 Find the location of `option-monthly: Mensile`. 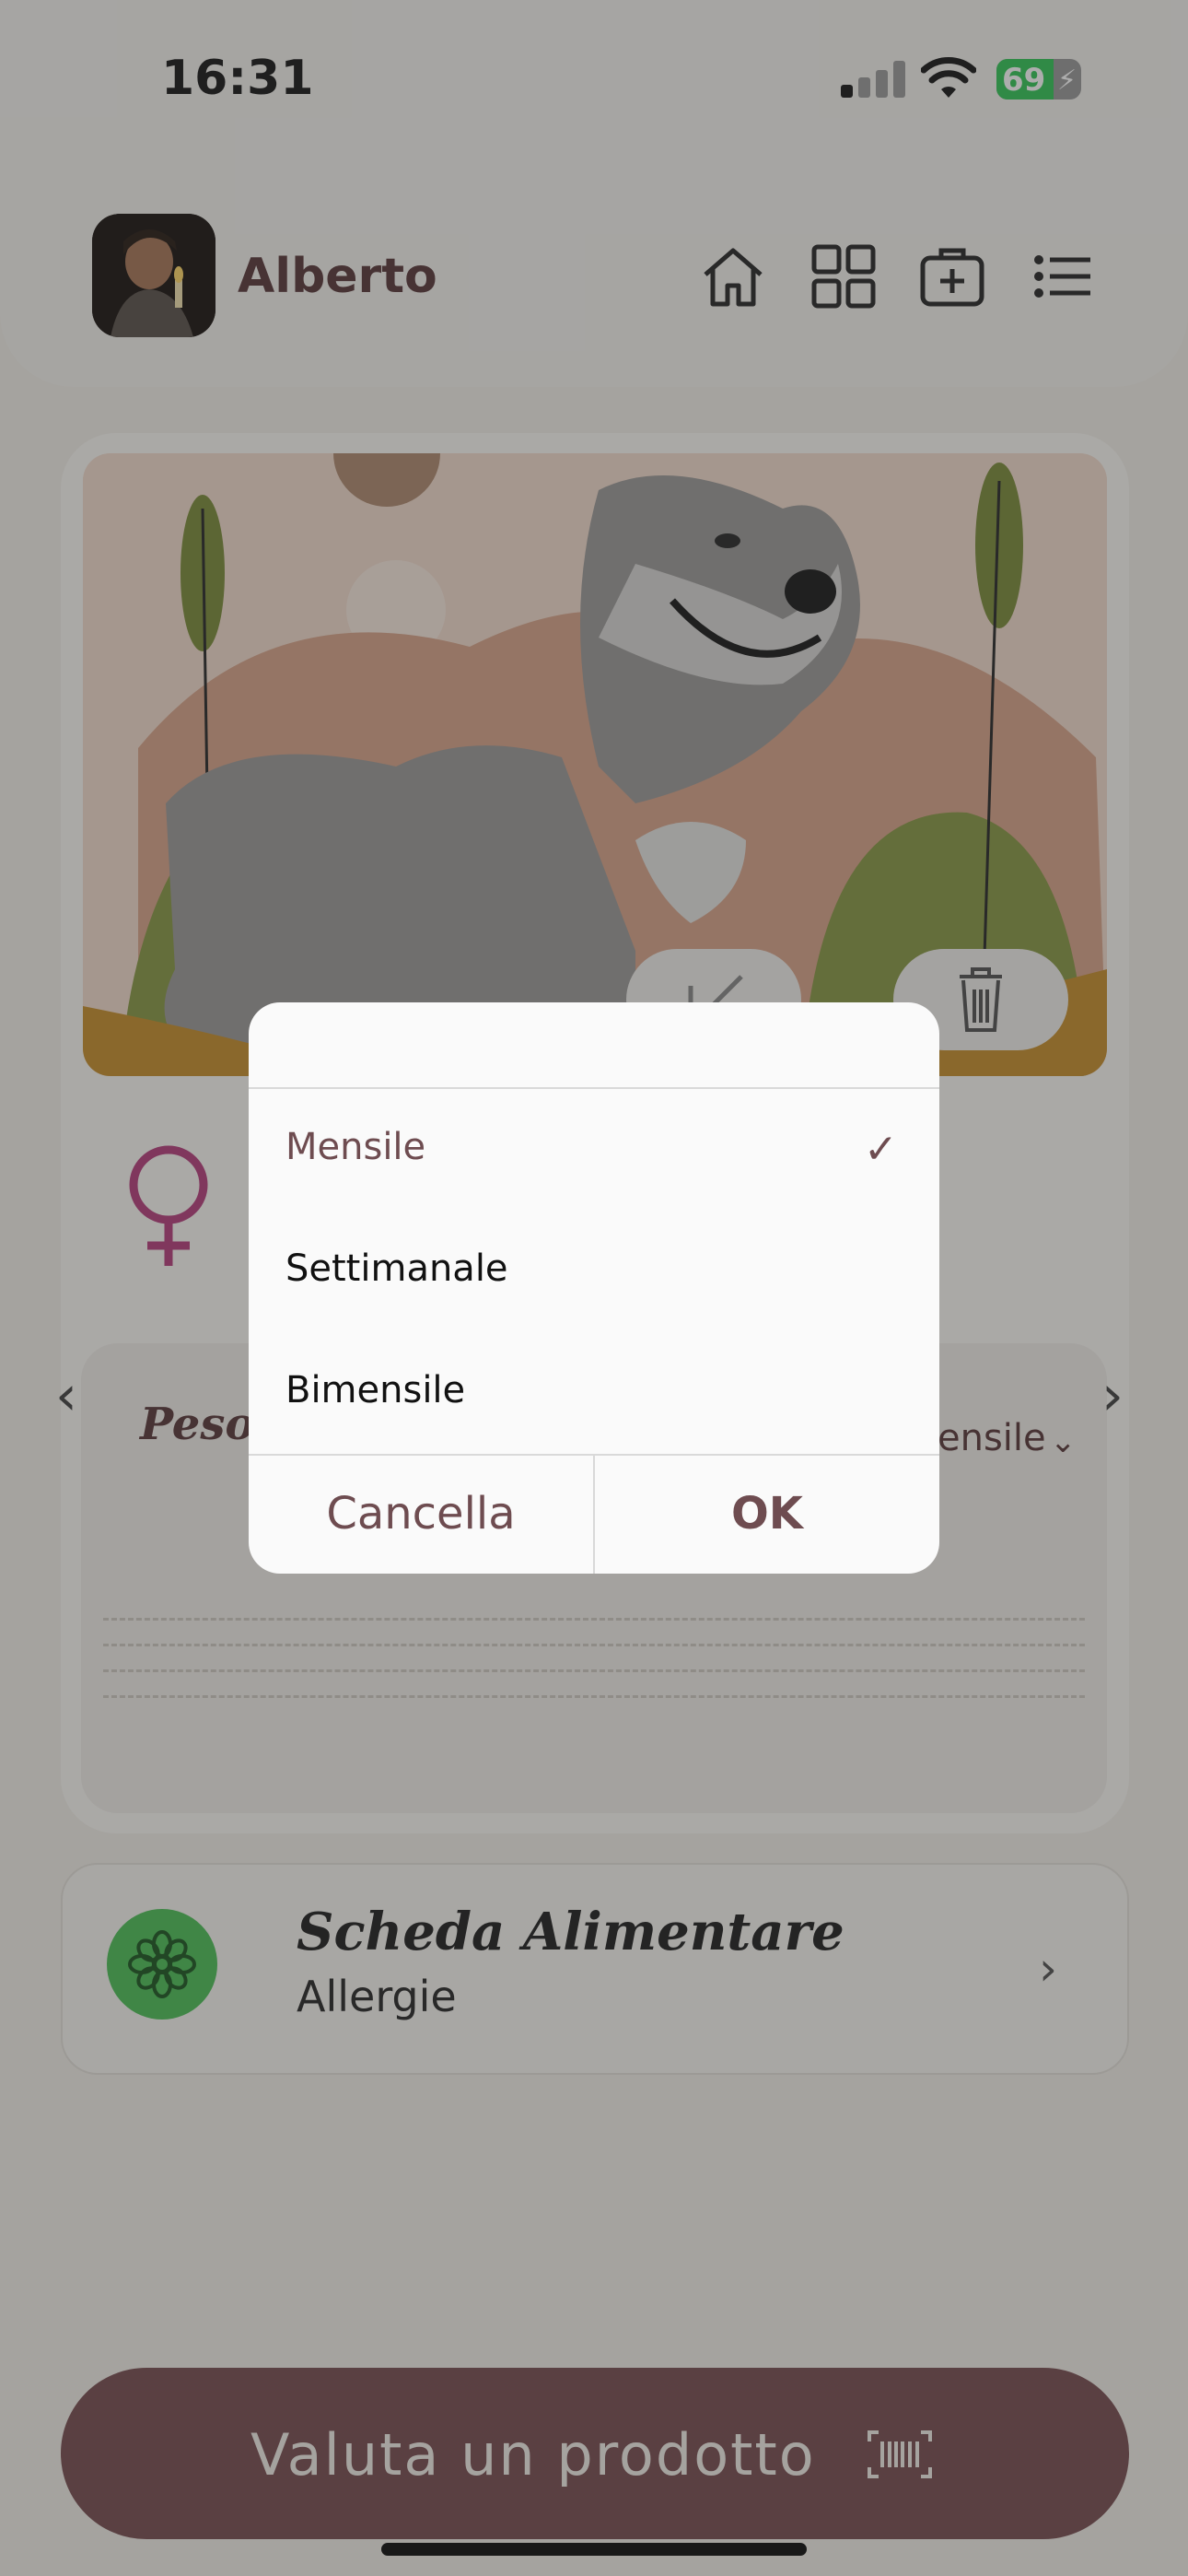

option-monthly: Mensile is located at coordinates (355, 1147).